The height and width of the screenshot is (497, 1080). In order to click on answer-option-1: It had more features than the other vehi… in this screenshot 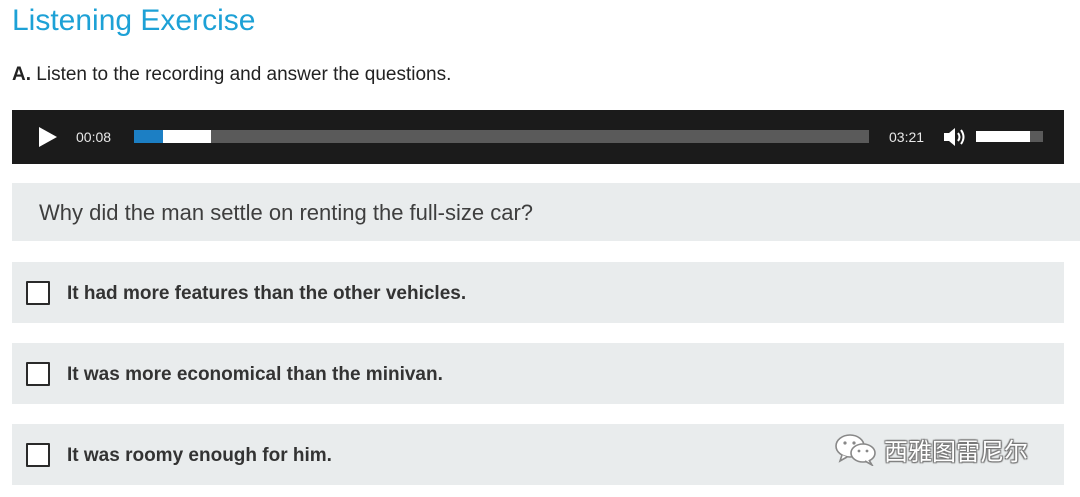, I will do `click(538, 292)`.